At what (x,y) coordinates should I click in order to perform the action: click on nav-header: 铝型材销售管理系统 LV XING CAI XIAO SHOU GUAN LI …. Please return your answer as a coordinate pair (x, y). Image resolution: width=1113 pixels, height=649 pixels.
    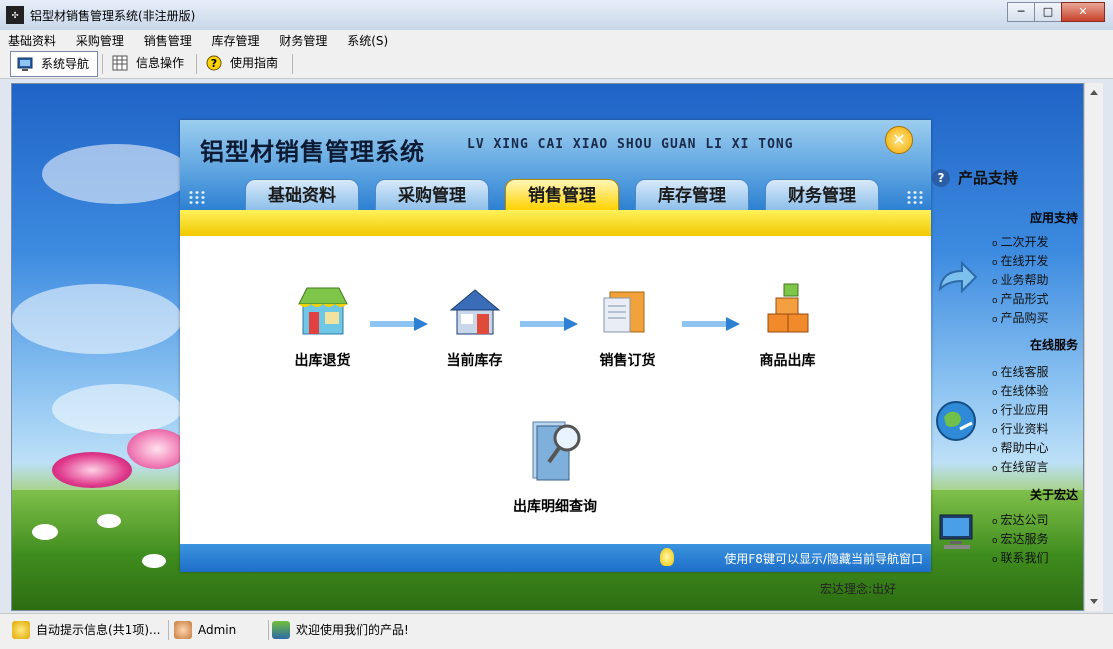
    Looking at the image, I should click on (555, 165).